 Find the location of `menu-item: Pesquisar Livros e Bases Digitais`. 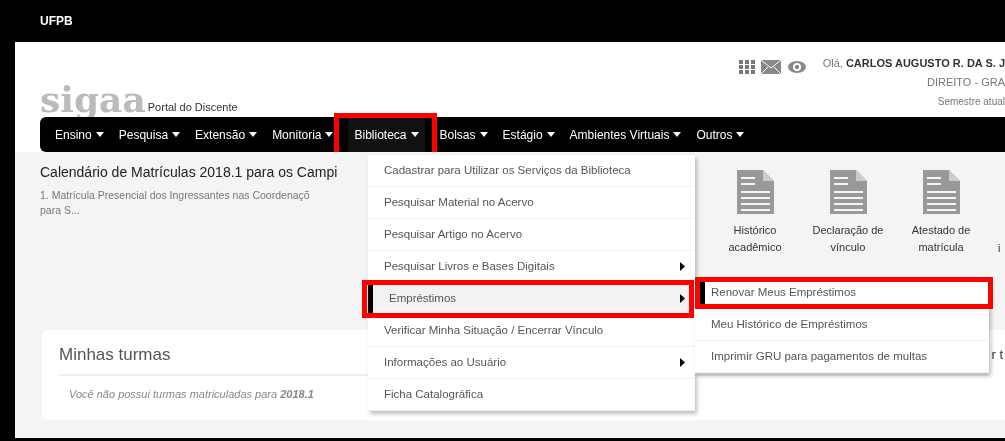

menu-item: Pesquisar Livros e Bases Digitais is located at coordinates (531, 267).